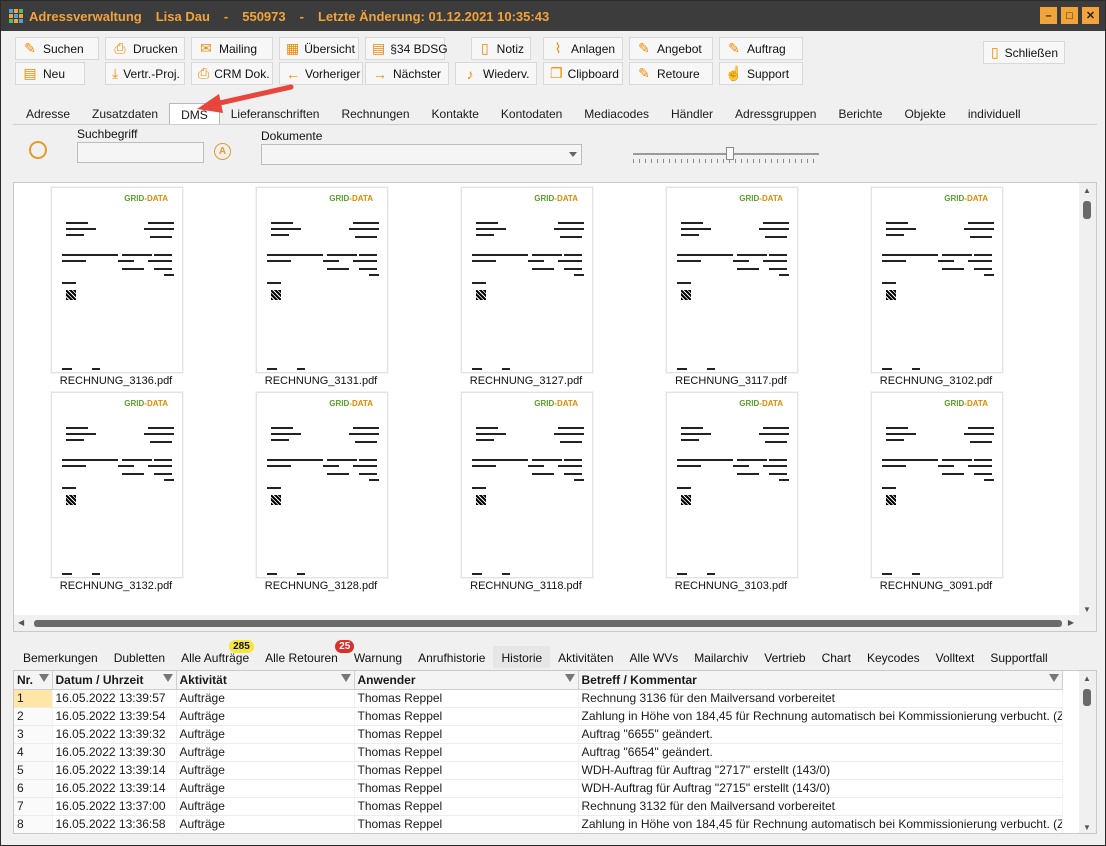  I want to click on tab-supportfall: Supportfall, so click(1018, 657).